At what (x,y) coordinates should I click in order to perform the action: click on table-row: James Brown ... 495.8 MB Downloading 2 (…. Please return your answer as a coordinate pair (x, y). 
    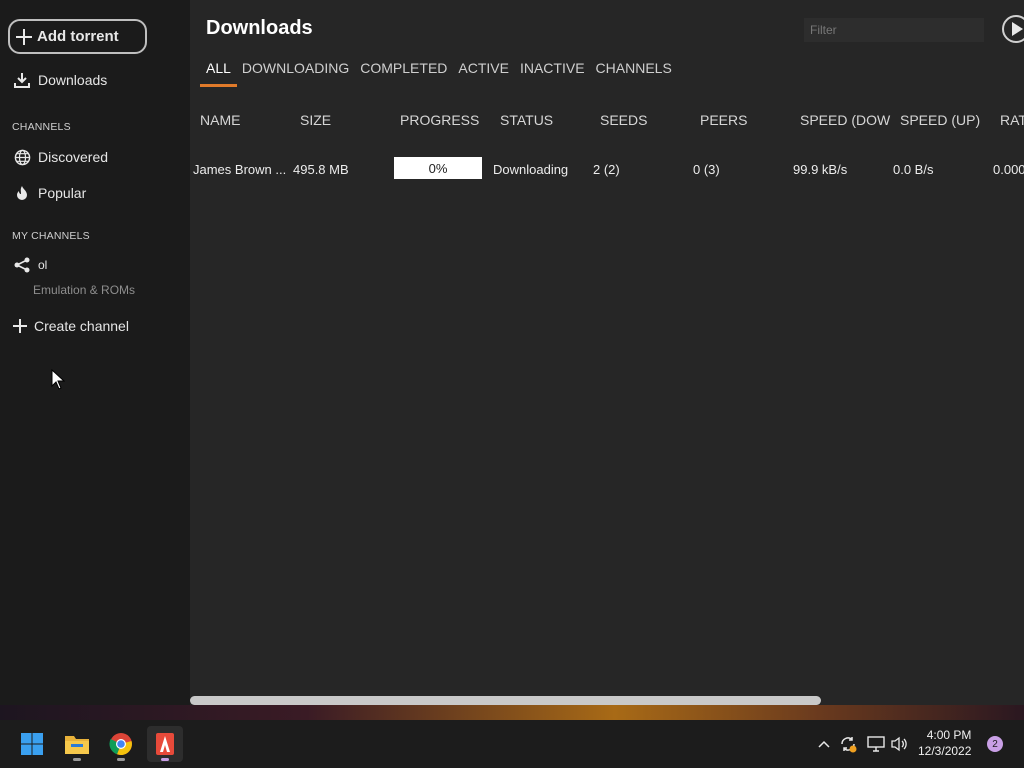
    Looking at the image, I should click on (607, 169).